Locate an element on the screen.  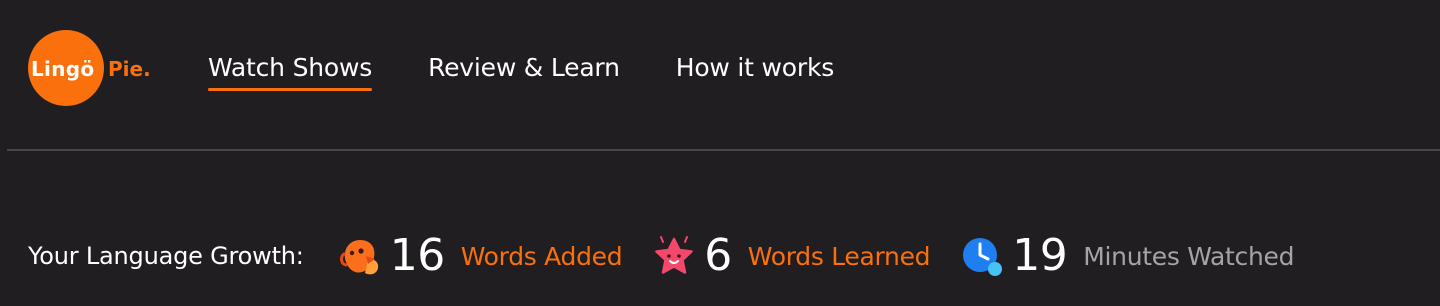
stat-minutes-watched: 19 Minutes Watched is located at coordinates (1127, 255).